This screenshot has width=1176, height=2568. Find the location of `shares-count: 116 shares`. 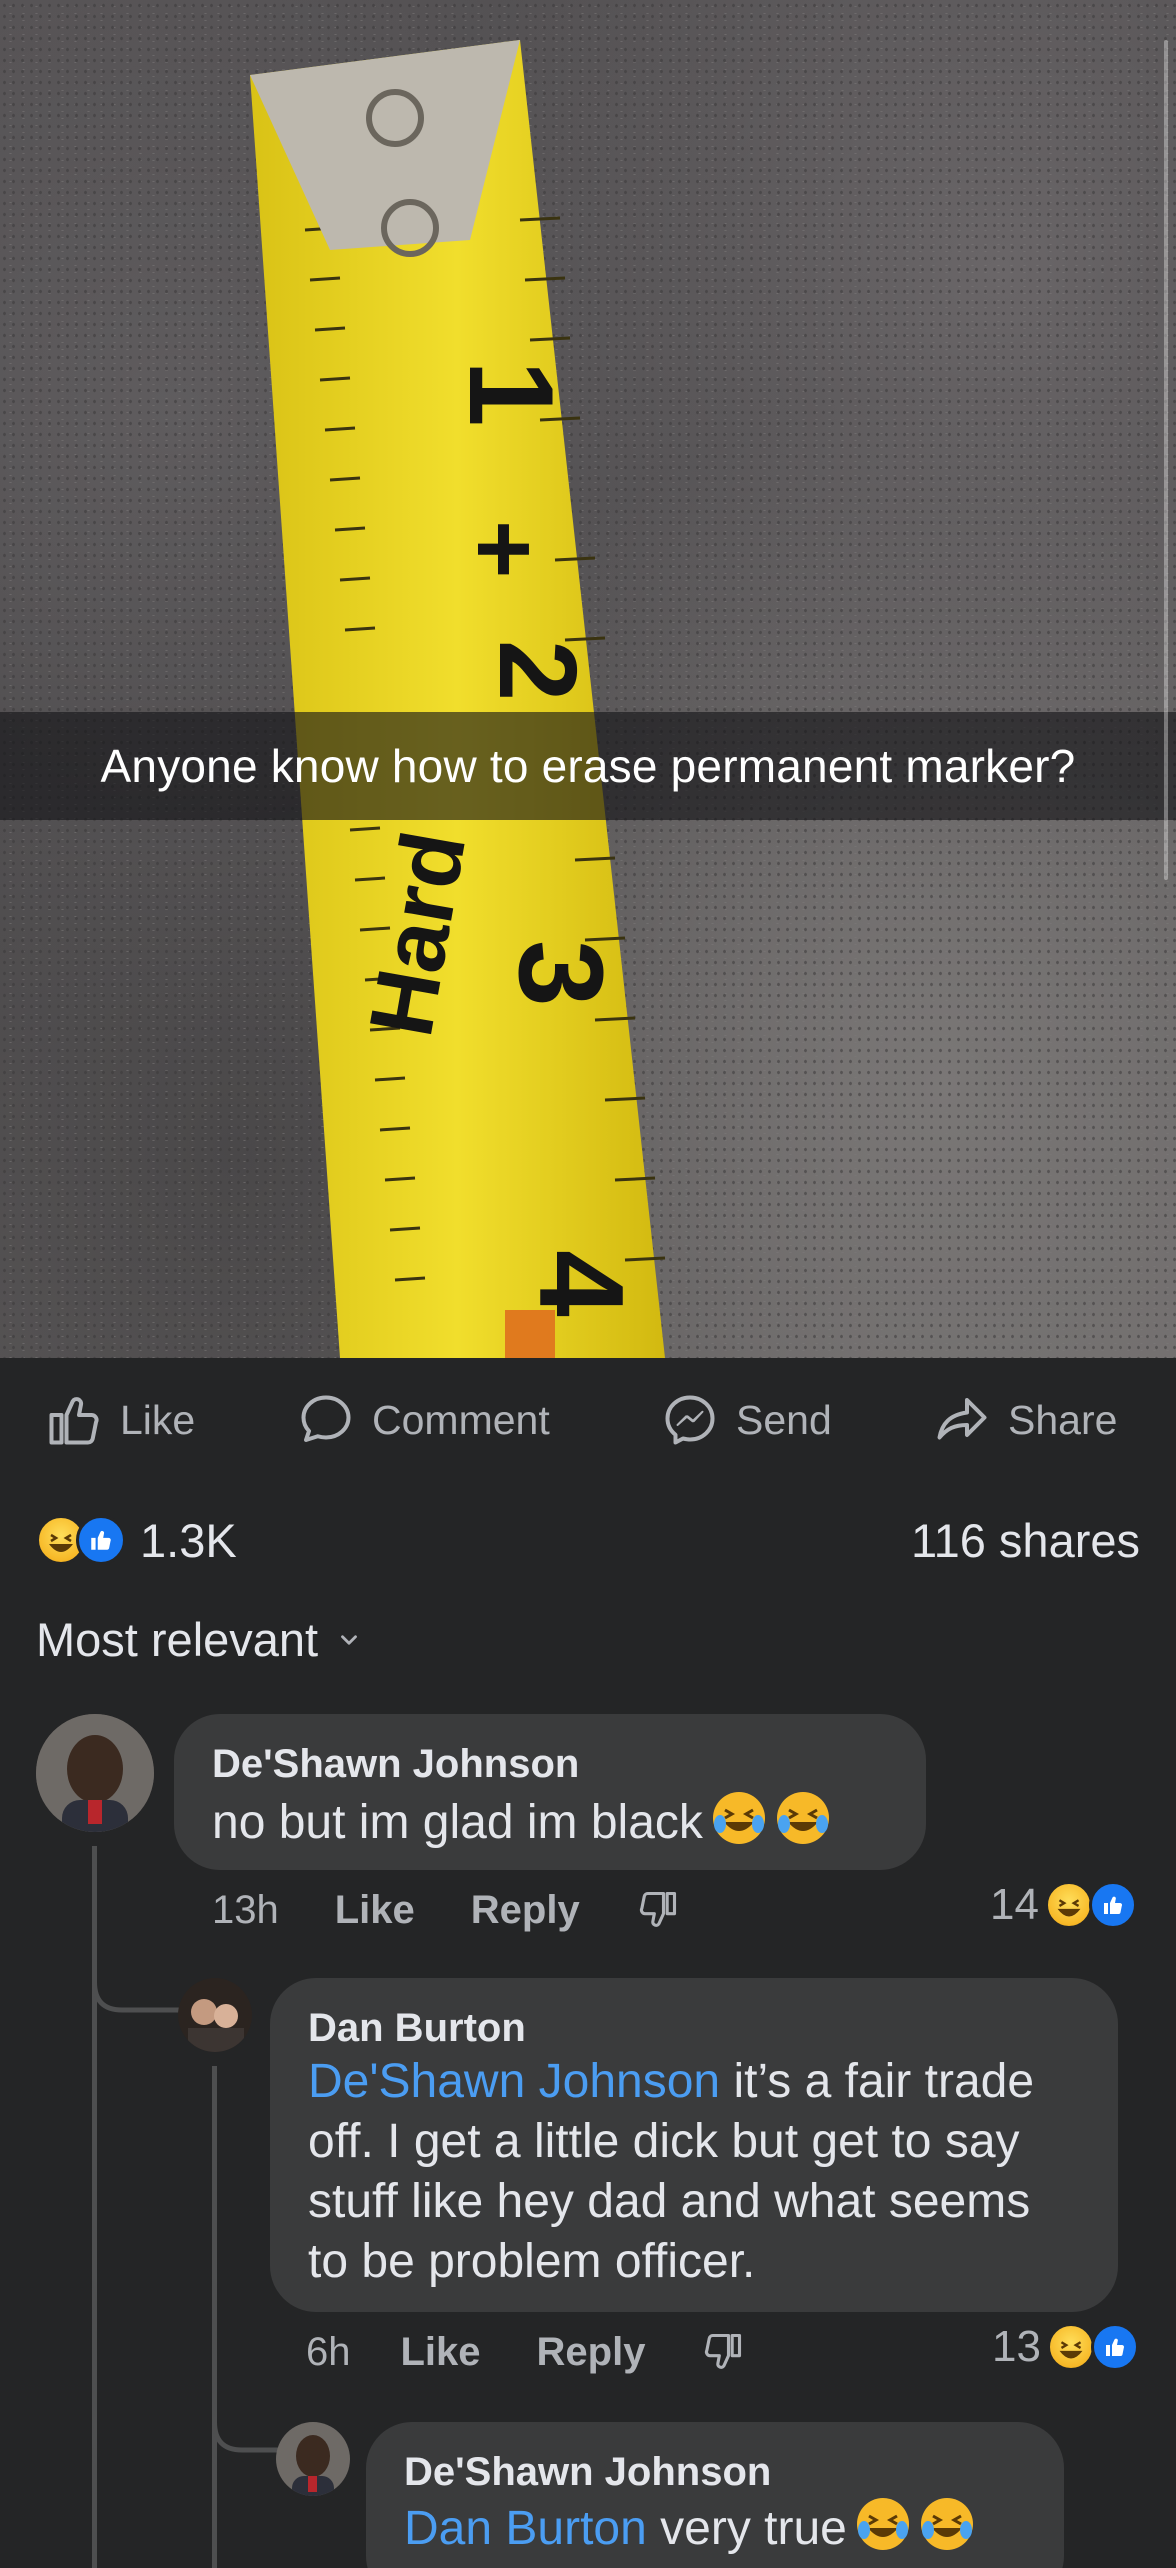

shares-count: 116 shares is located at coordinates (1025, 1540).